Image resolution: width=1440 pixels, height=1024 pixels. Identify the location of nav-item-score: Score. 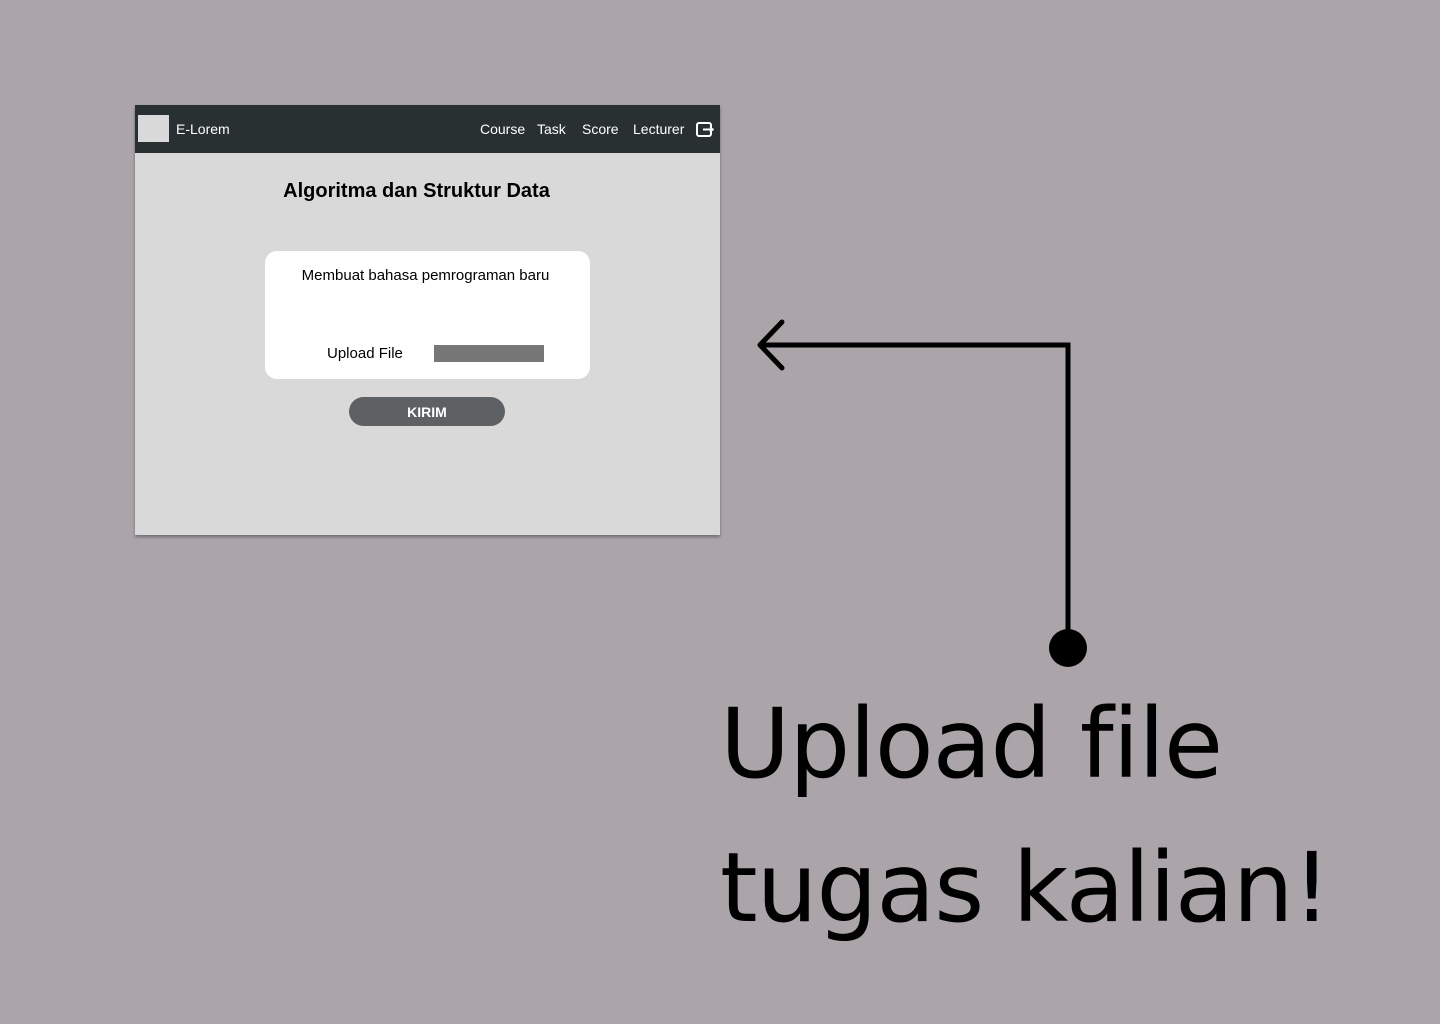
(600, 129).